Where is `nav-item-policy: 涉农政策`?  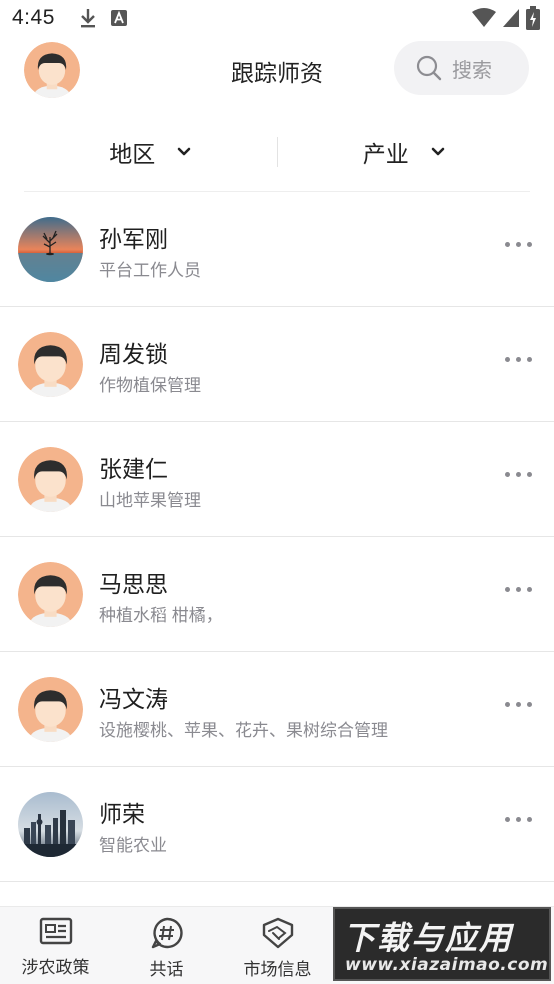
nav-item-policy: 涉农政策 is located at coordinates (55, 945).